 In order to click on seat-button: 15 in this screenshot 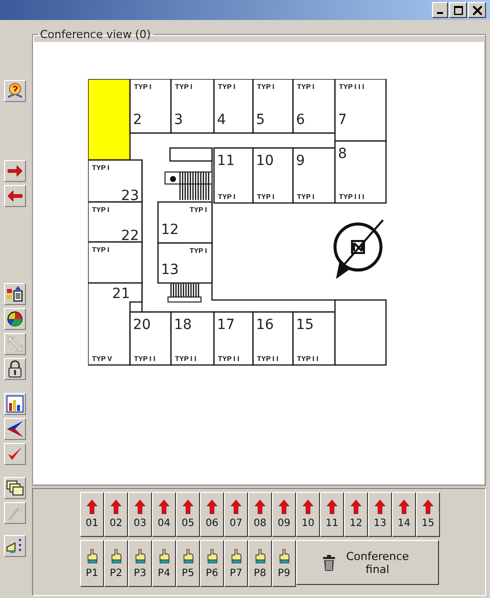, I will do `click(428, 514)`.